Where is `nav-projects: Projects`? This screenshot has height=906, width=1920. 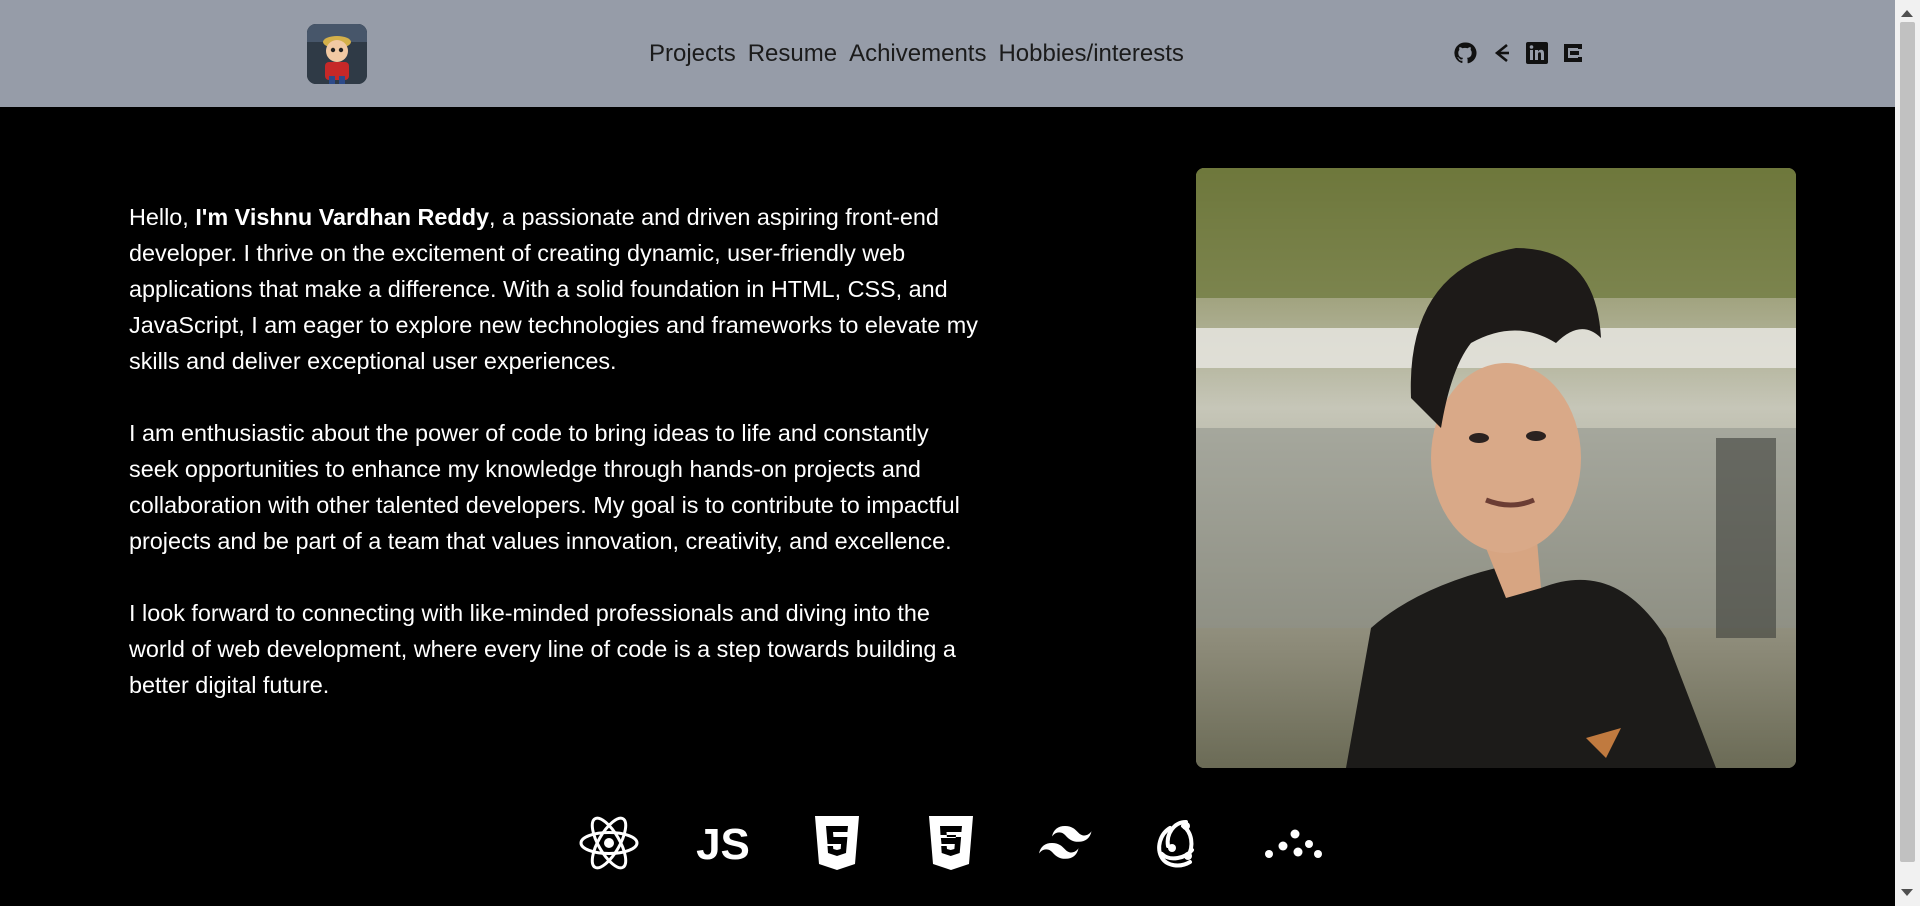 nav-projects: Projects is located at coordinates (692, 54).